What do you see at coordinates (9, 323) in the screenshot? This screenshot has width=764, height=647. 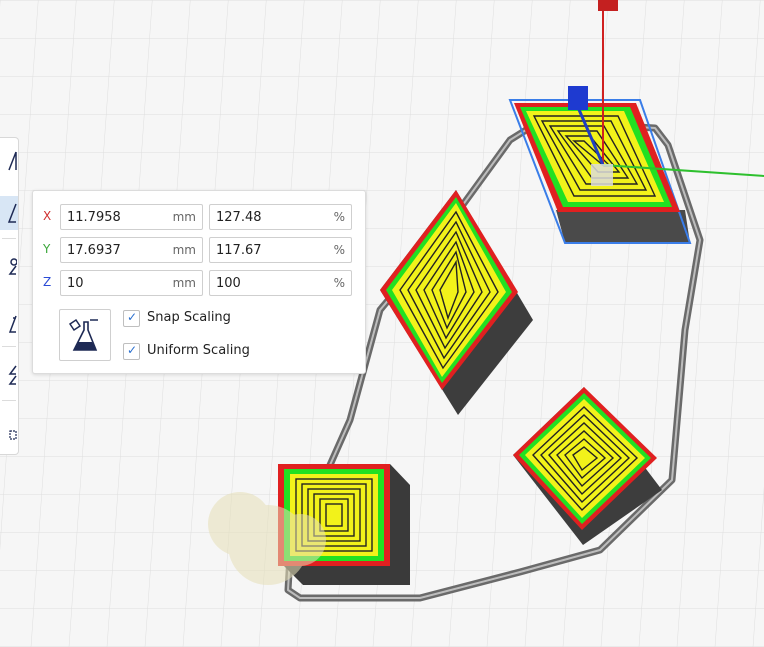 I see `mirror-tool-icon` at bounding box center [9, 323].